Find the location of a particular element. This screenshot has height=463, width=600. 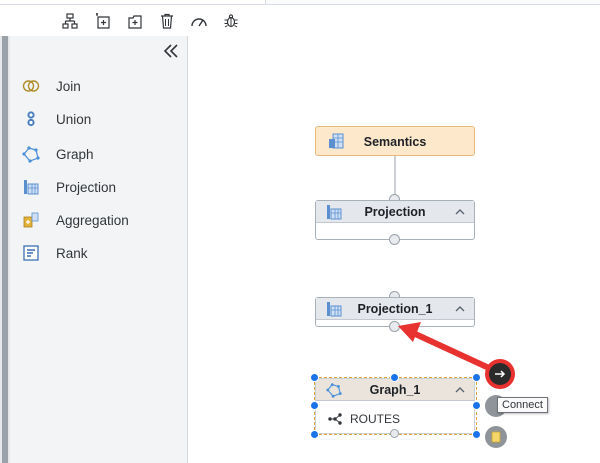

palette-item-label: Join is located at coordinates (68, 86).